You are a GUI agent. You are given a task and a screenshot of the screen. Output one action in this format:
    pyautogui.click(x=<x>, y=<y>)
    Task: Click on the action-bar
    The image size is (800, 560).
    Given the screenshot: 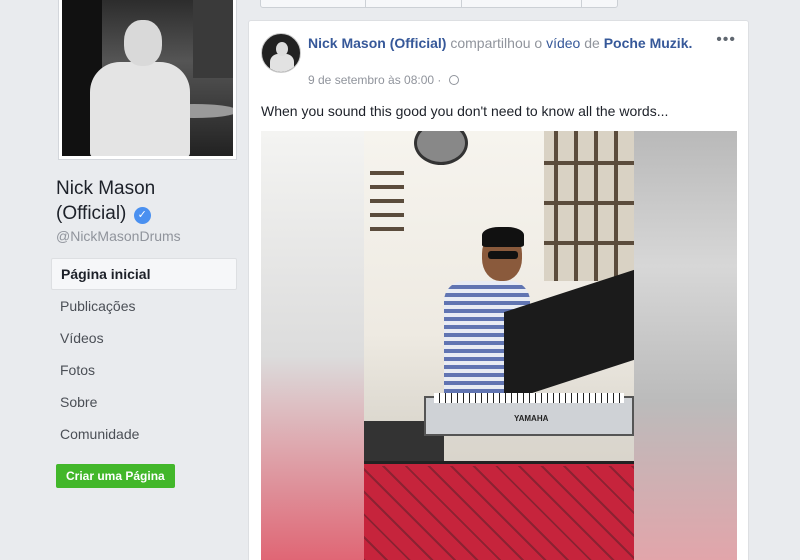 What is the action you would take?
    pyautogui.click(x=439, y=4)
    